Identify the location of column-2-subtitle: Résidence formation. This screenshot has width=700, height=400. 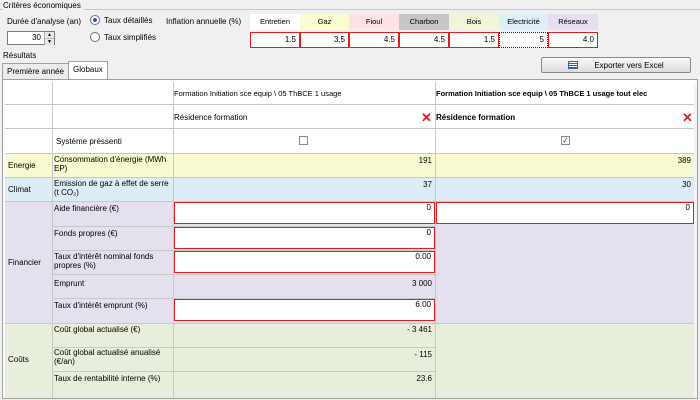
(476, 117).